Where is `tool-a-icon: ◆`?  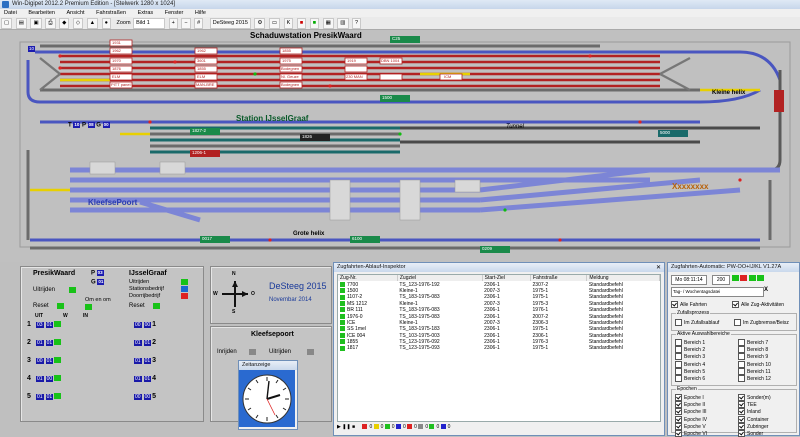 tool-a-icon: ◆ is located at coordinates (64, 23).